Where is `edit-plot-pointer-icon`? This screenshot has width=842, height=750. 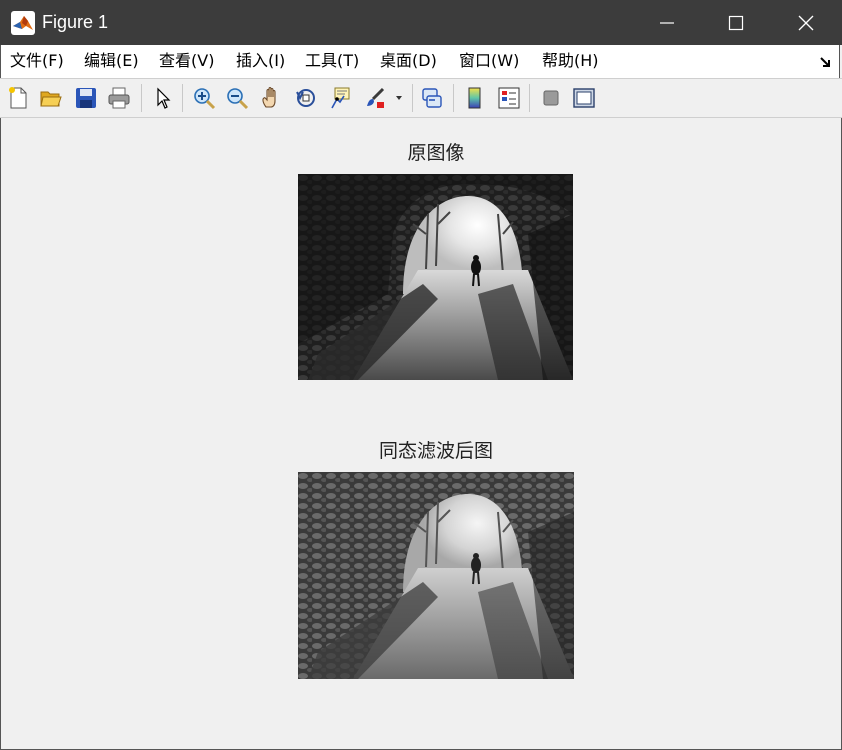
edit-plot-pointer-icon is located at coordinates (164, 98).